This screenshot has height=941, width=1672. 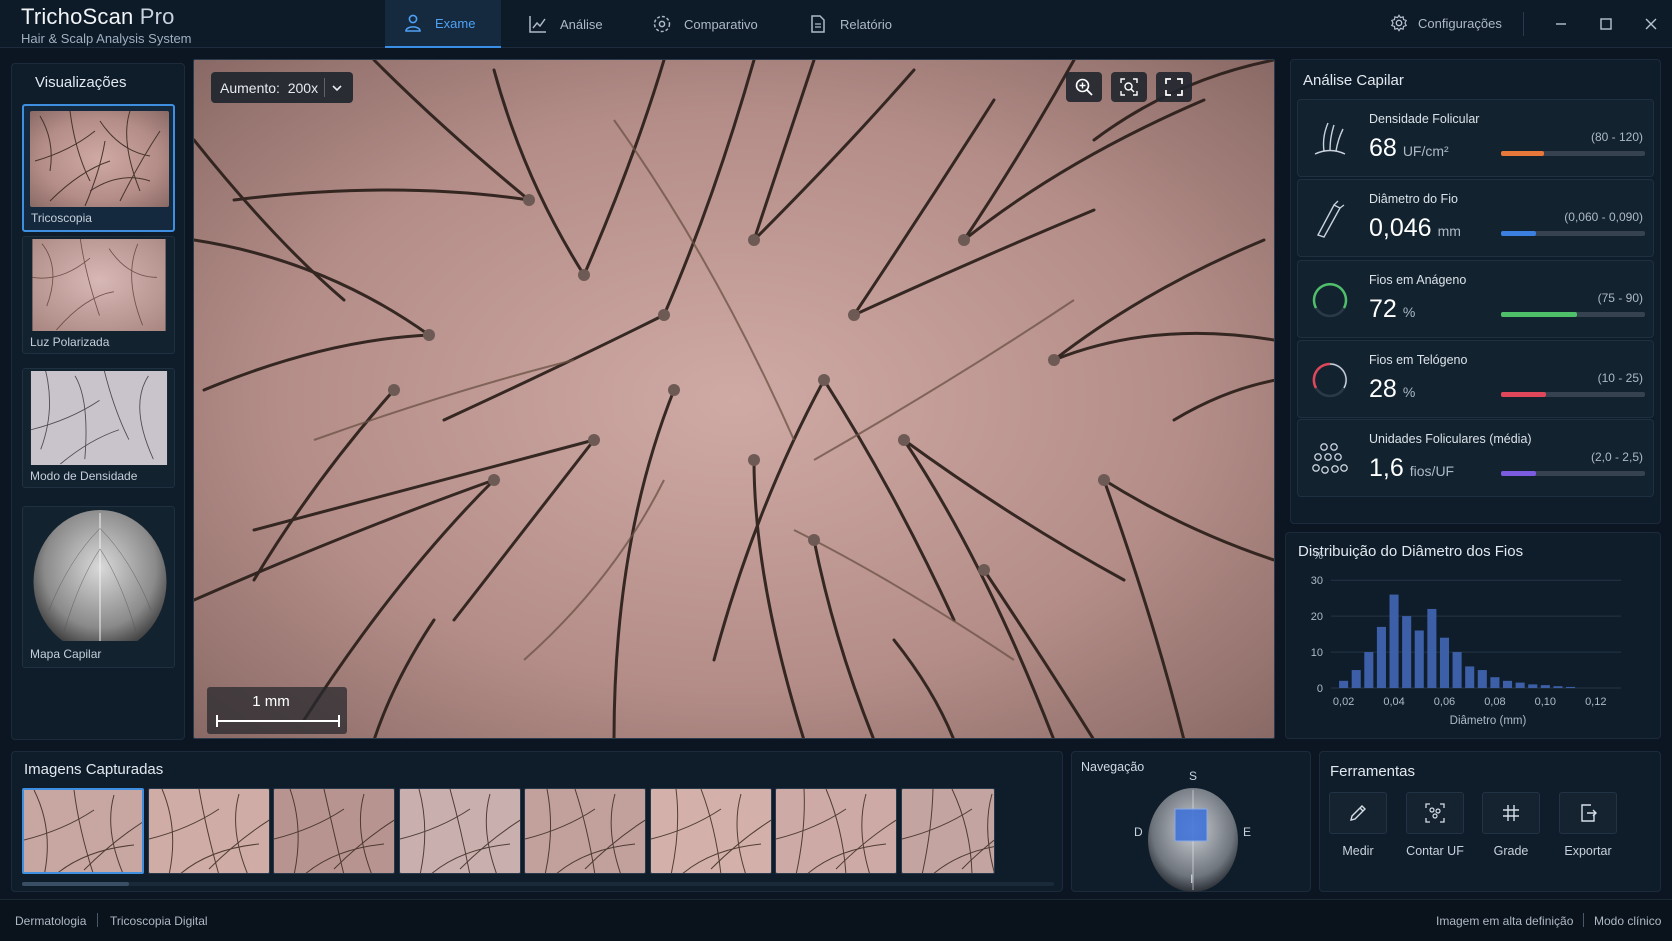 What do you see at coordinates (98, 428) in the screenshot?
I see `viz-card-modo-densidade: Modo de Densidade` at bounding box center [98, 428].